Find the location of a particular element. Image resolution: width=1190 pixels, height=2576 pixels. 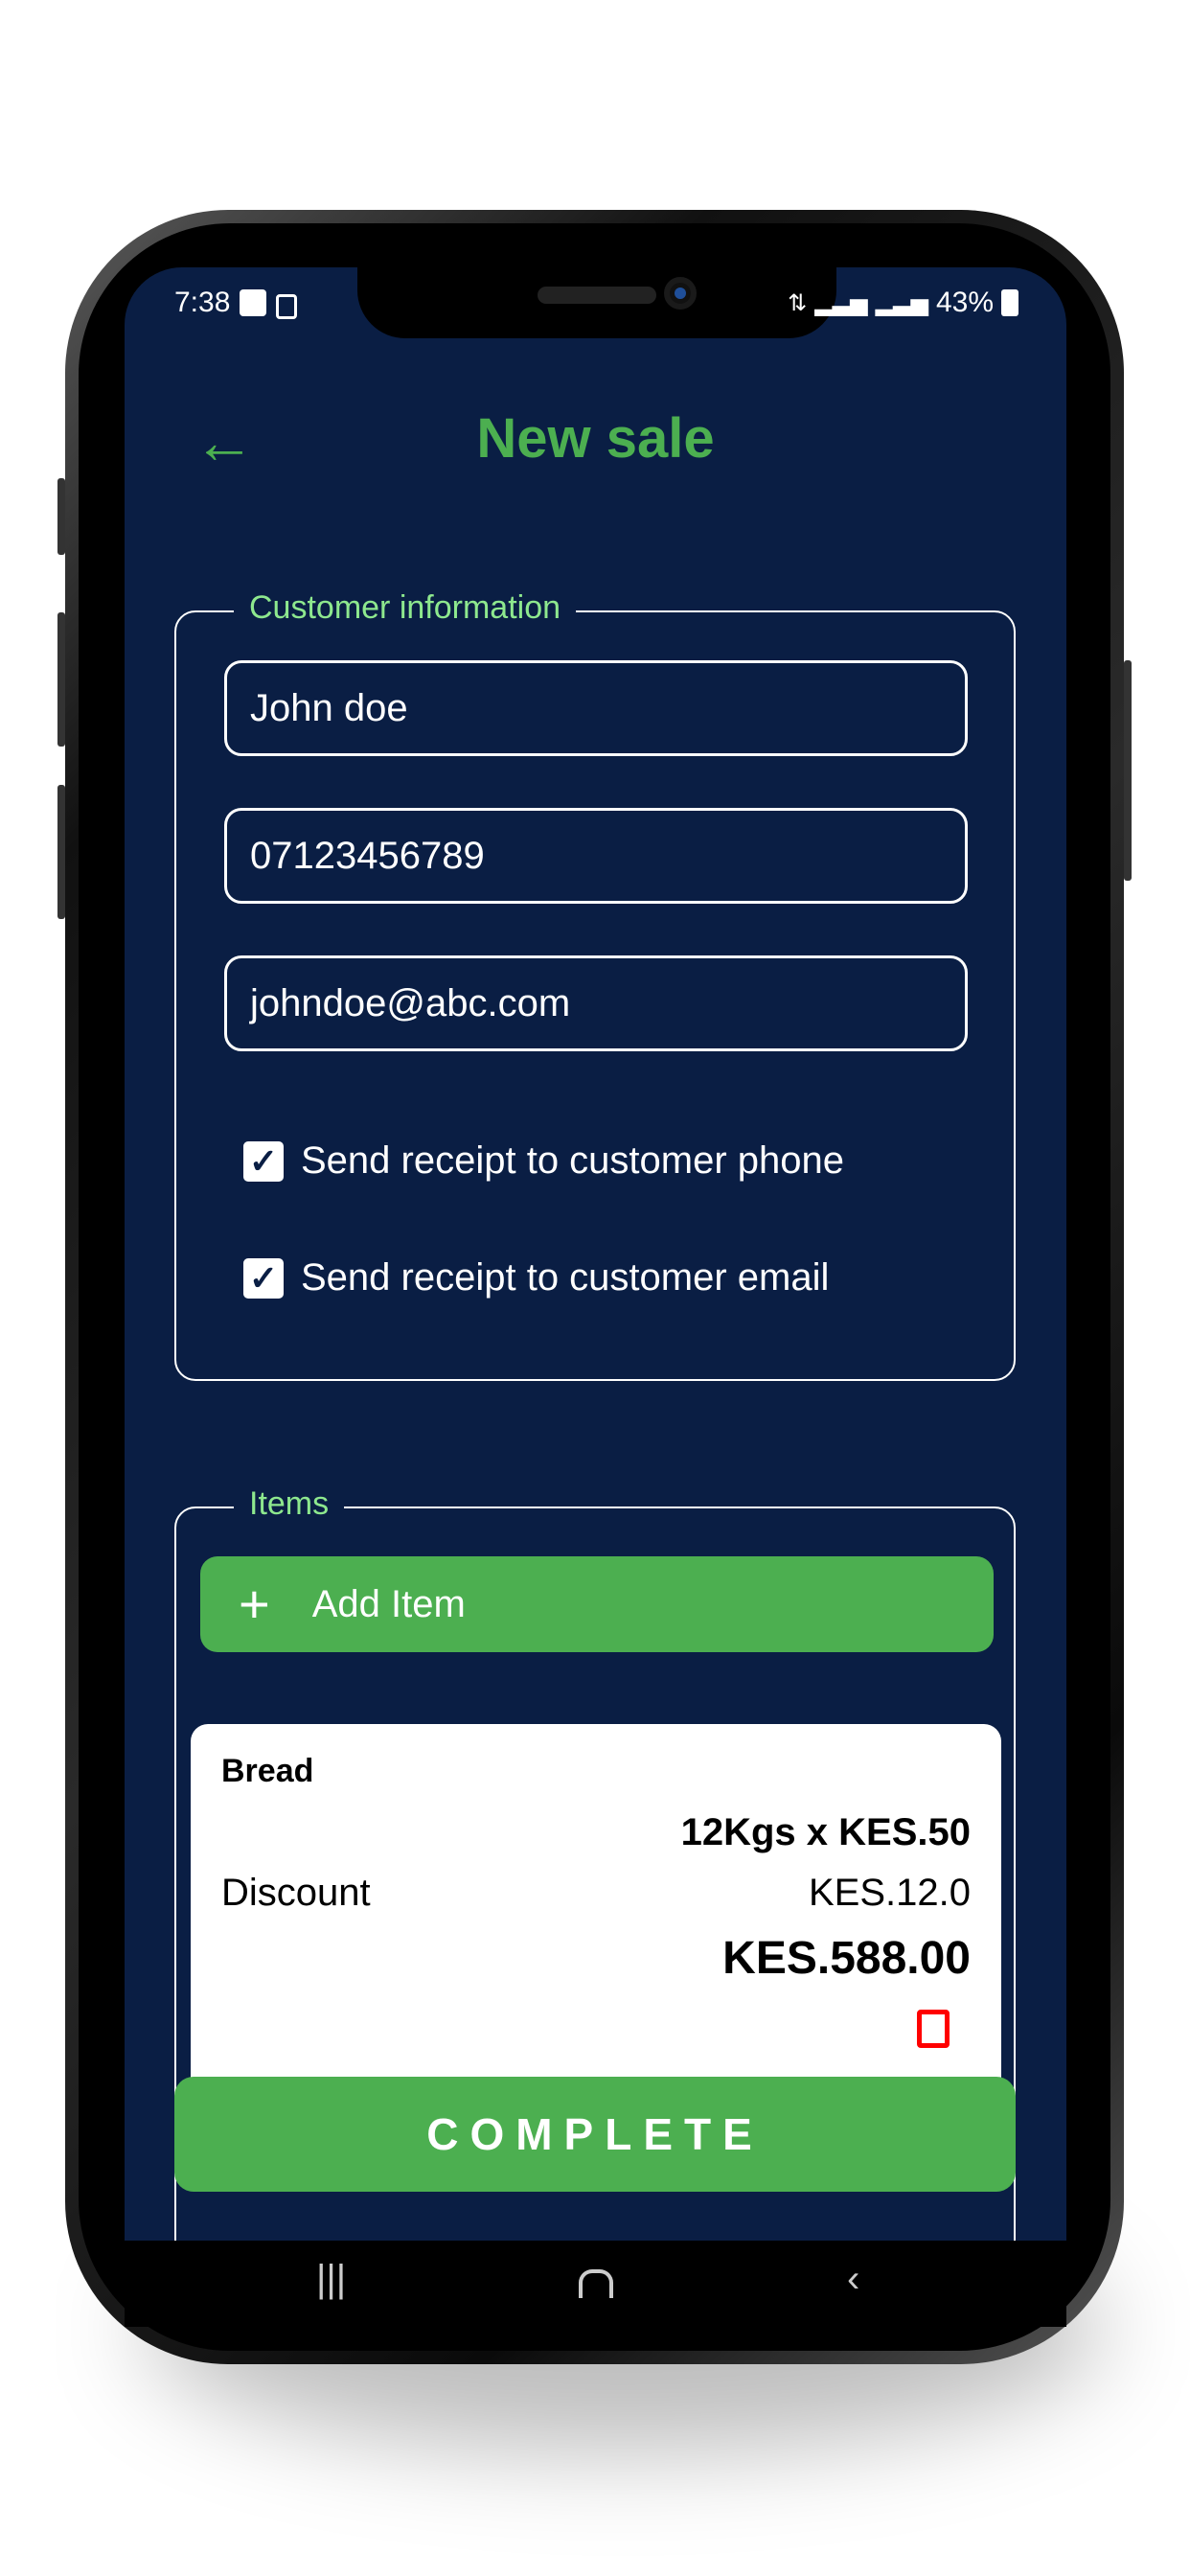

discount-label: Discount is located at coordinates (296, 1893).